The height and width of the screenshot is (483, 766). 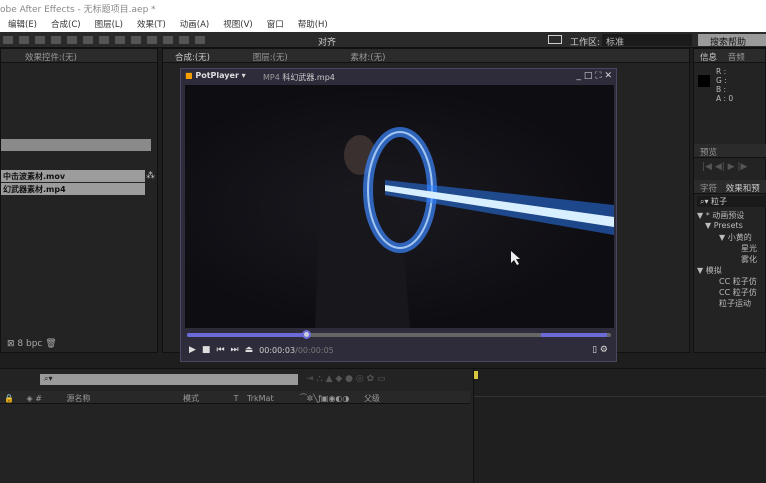 I want to click on tree-item: 星光, so click(x=727, y=248).